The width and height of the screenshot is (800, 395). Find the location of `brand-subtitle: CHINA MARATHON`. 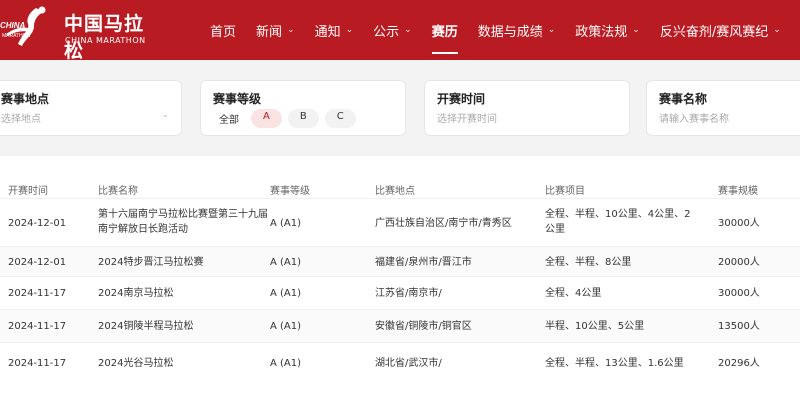

brand-subtitle: CHINA MARATHON is located at coordinates (105, 40).